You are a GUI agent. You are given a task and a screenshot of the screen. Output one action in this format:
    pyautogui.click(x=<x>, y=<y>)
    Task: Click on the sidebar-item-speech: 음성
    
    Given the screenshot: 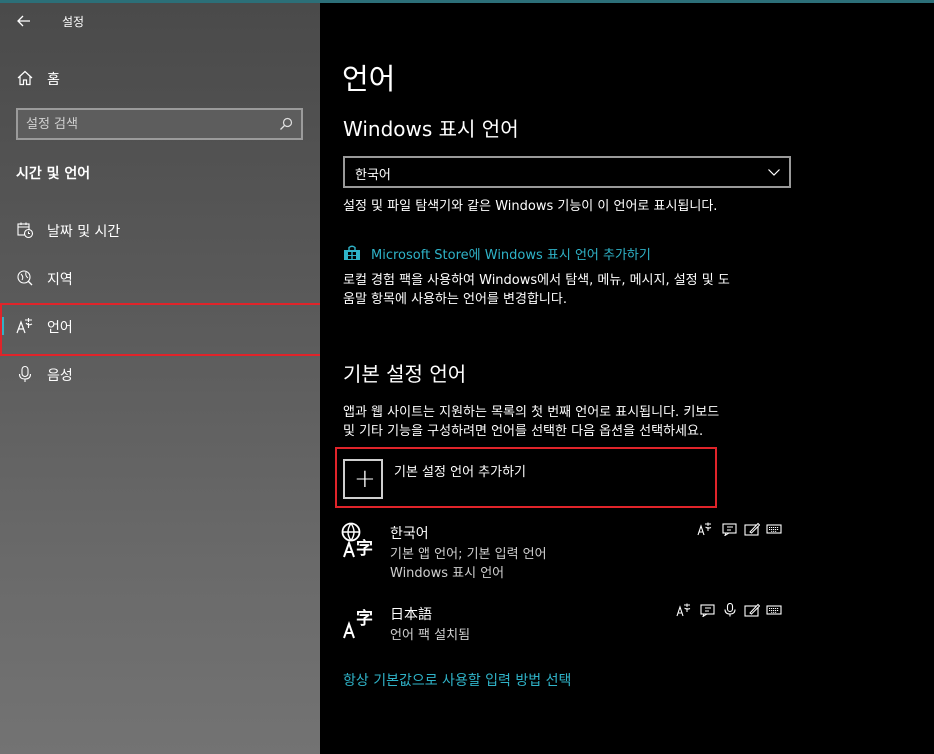 What is the action you would take?
    pyautogui.click(x=160, y=373)
    